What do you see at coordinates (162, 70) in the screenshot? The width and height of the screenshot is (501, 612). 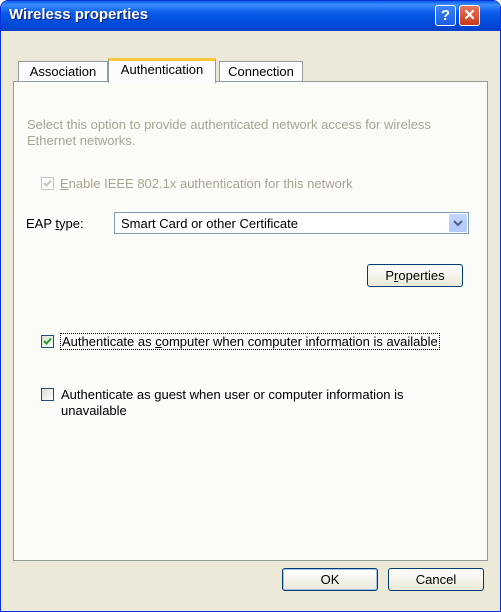 I see `tab-authentication: Authentication` at bounding box center [162, 70].